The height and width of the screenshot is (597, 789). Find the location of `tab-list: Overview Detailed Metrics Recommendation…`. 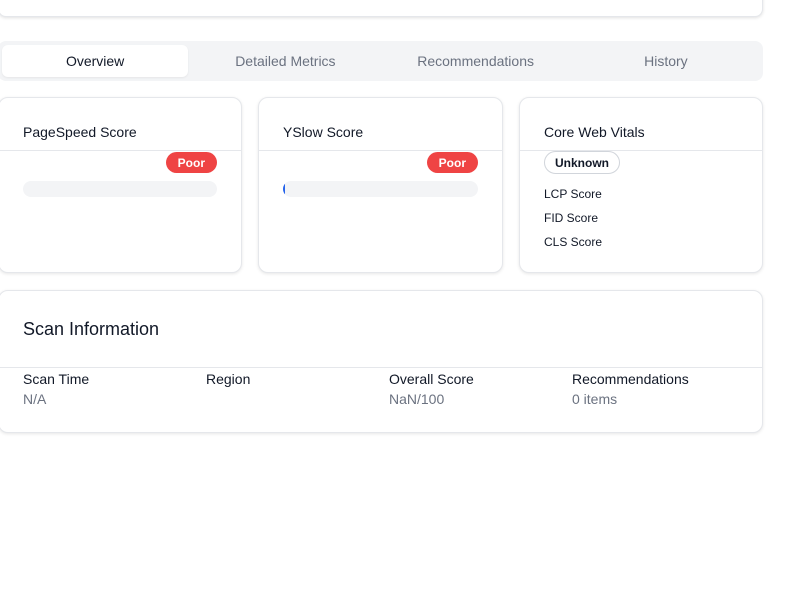

tab-list: Overview Detailed Metrics Recommendation… is located at coordinates (381, 61).